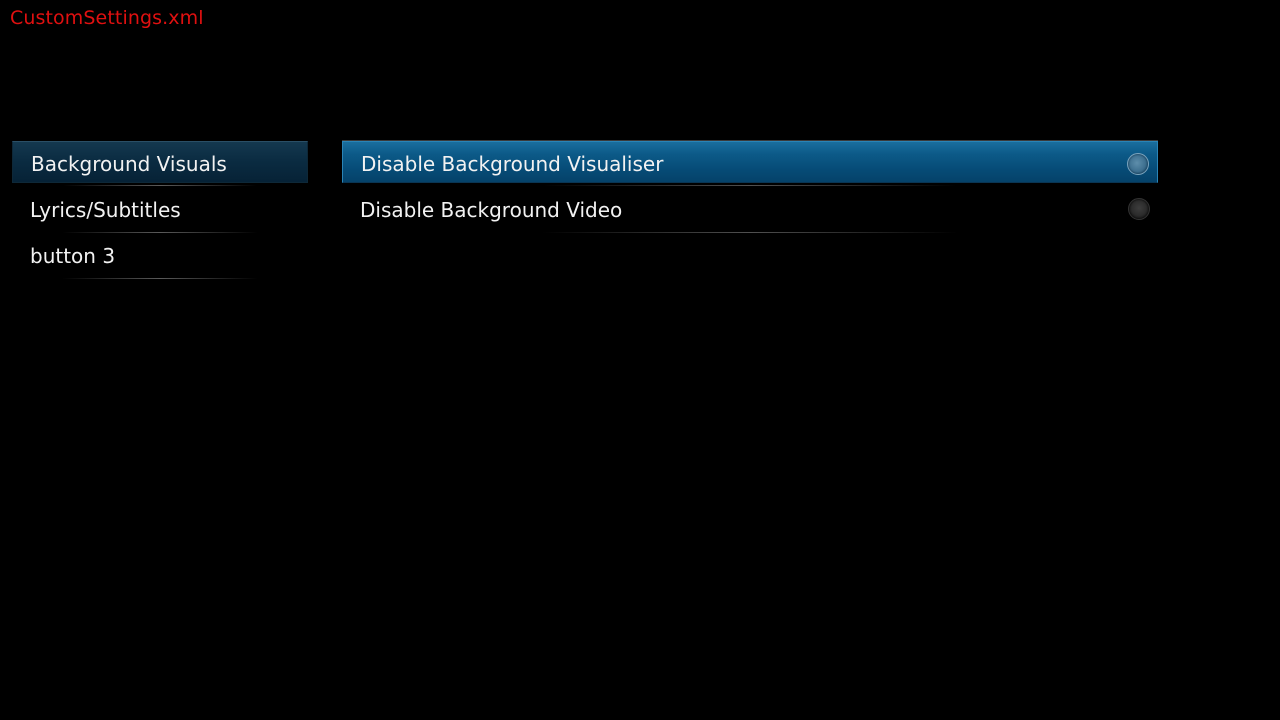 This screenshot has height=720, width=1280. I want to click on setting-disable-background-video: Disable Background Video, so click(750, 210).